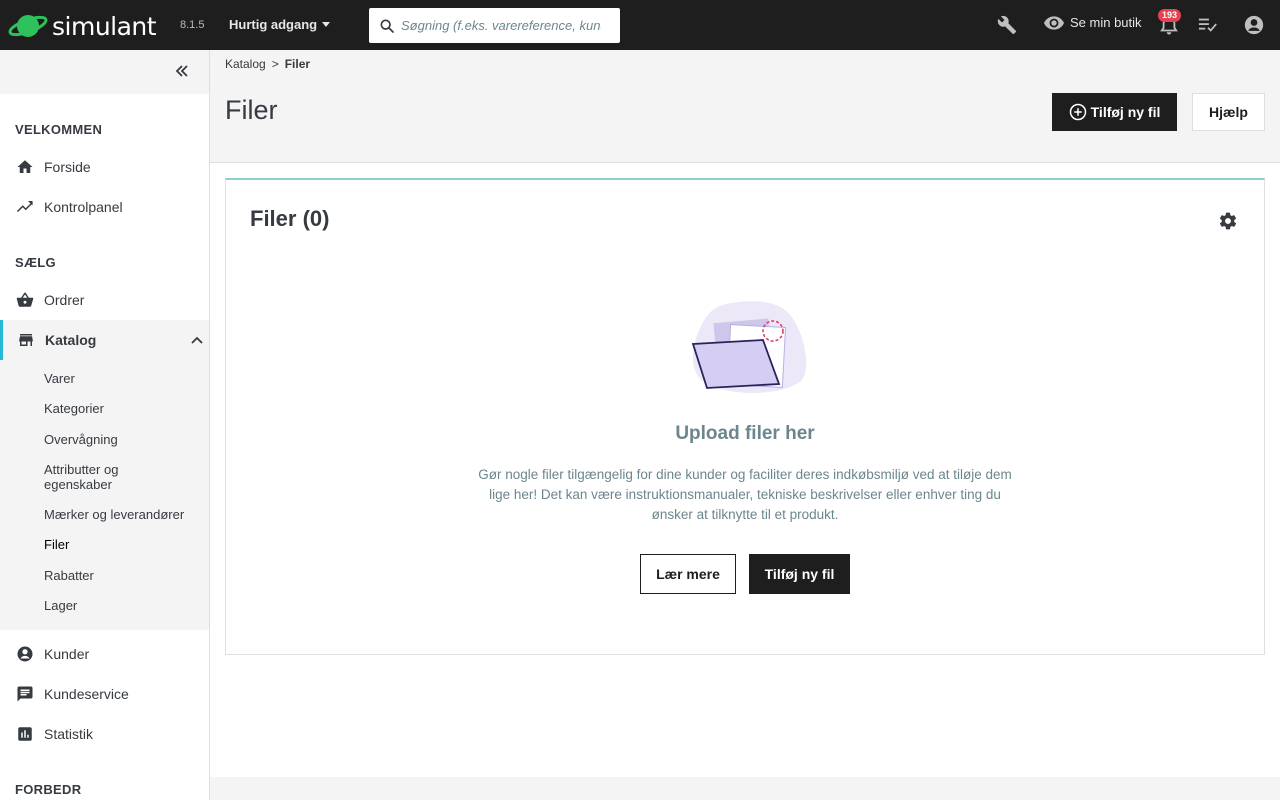 The height and width of the screenshot is (800, 1280). What do you see at coordinates (104, 300) in the screenshot?
I see `sidebar-item-orders: Ordrer` at bounding box center [104, 300].